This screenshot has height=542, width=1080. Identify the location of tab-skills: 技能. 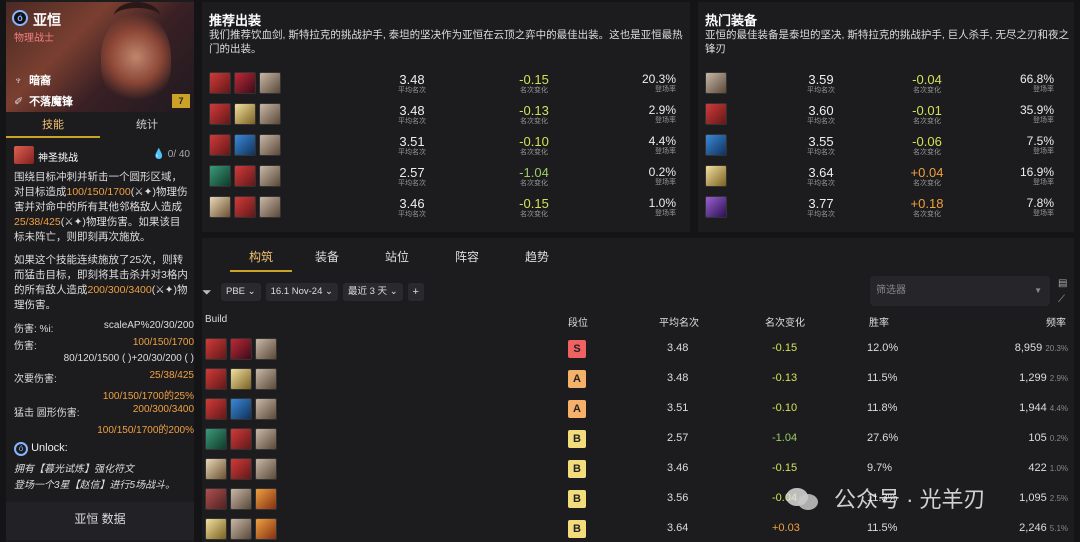
(53, 126).